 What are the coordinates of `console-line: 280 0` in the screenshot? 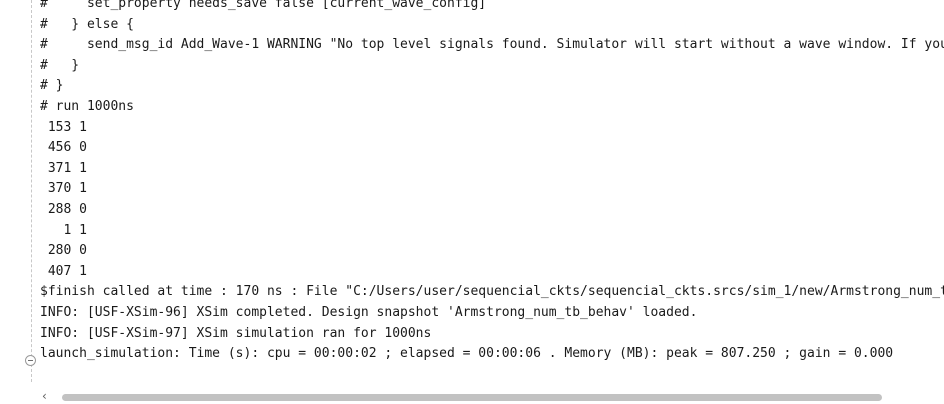 It's located at (63, 251).